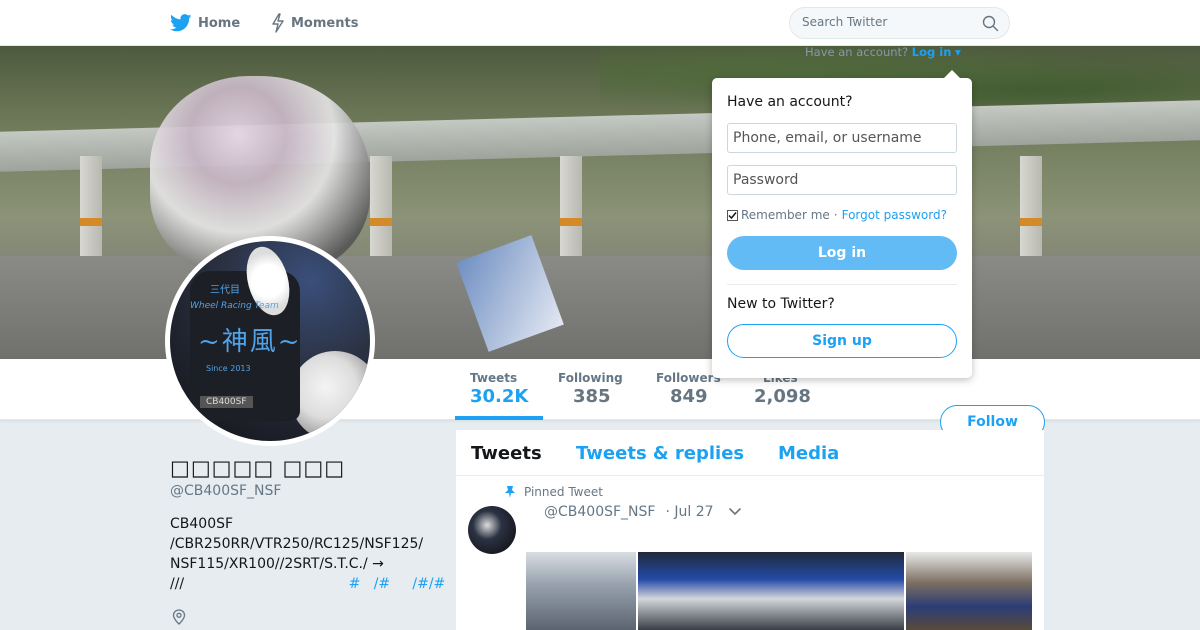 The height and width of the screenshot is (630, 1200). Describe the element at coordinates (590, 378) in the screenshot. I see `stat-label: Following` at that location.